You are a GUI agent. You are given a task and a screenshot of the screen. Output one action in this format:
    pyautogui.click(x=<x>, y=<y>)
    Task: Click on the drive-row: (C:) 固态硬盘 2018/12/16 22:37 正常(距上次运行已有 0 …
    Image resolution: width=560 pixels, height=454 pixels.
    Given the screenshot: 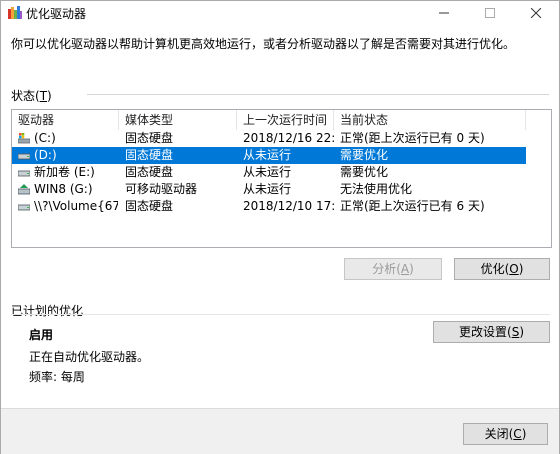 What is the action you would take?
    pyautogui.click(x=269, y=138)
    